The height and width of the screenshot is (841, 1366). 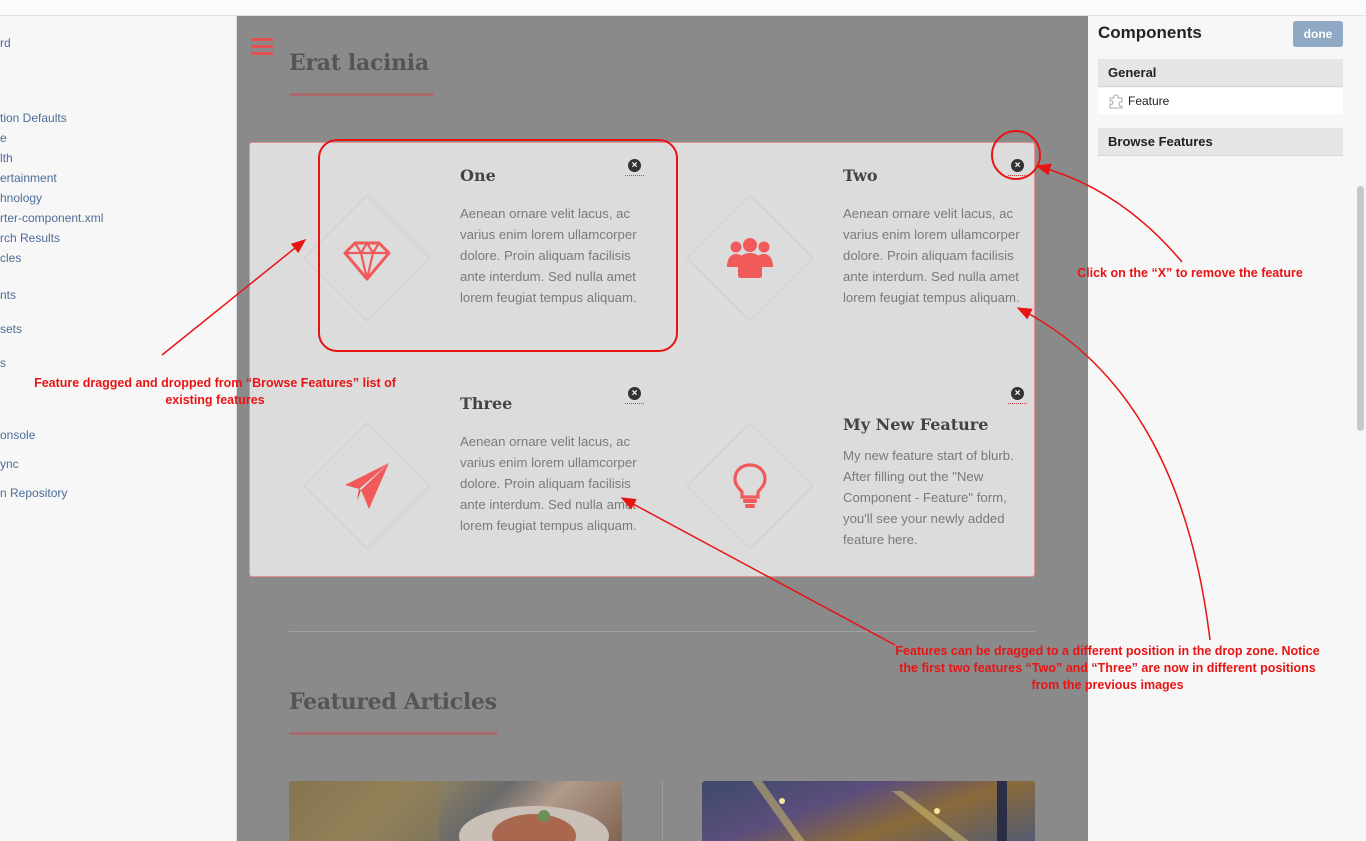 What do you see at coordinates (1360, 308) in the screenshot?
I see `panel-scrollbar` at bounding box center [1360, 308].